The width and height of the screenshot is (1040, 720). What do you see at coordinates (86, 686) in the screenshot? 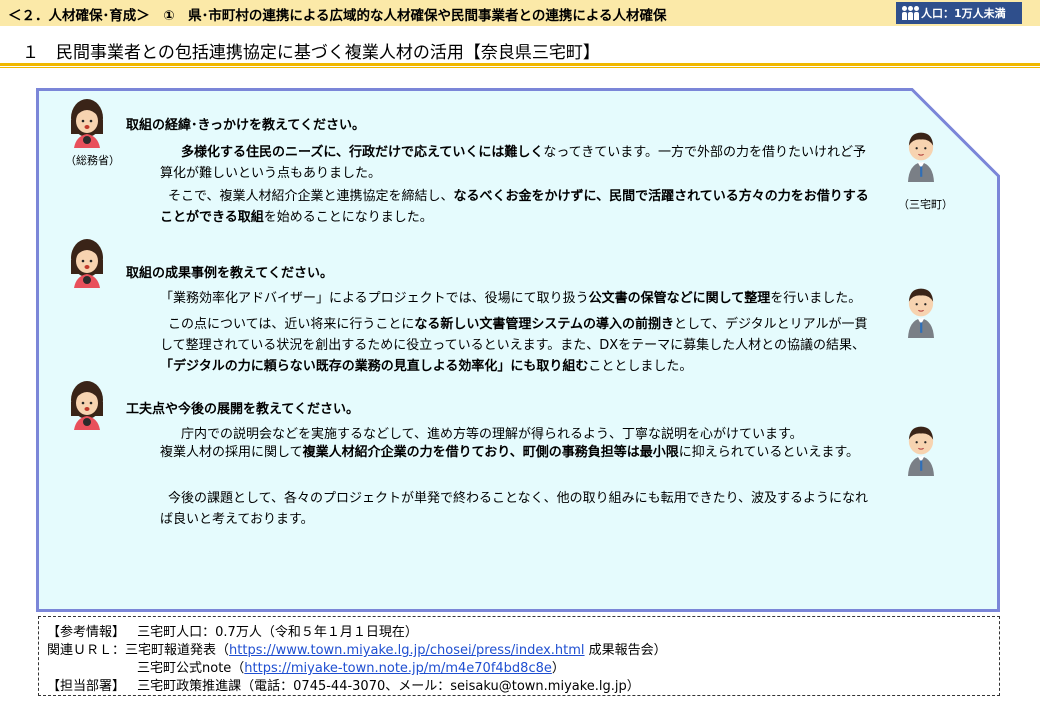
I see `department-label: 【担当部署】` at bounding box center [86, 686].